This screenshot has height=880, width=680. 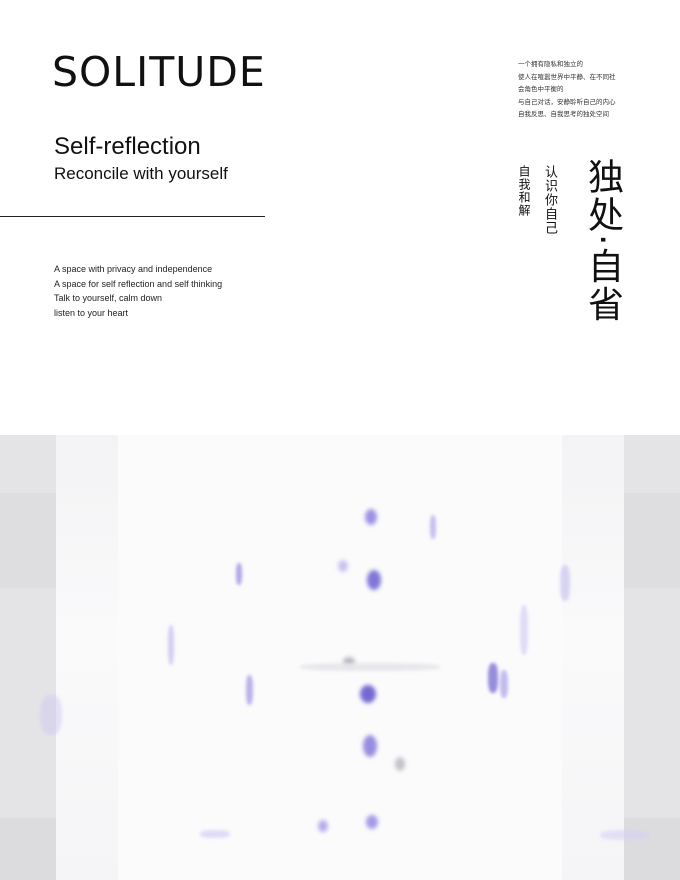 What do you see at coordinates (524, 191) in the screenshot?
I see `vertical-text-reconcile: 自我和解` at bounding box center [524, 191].